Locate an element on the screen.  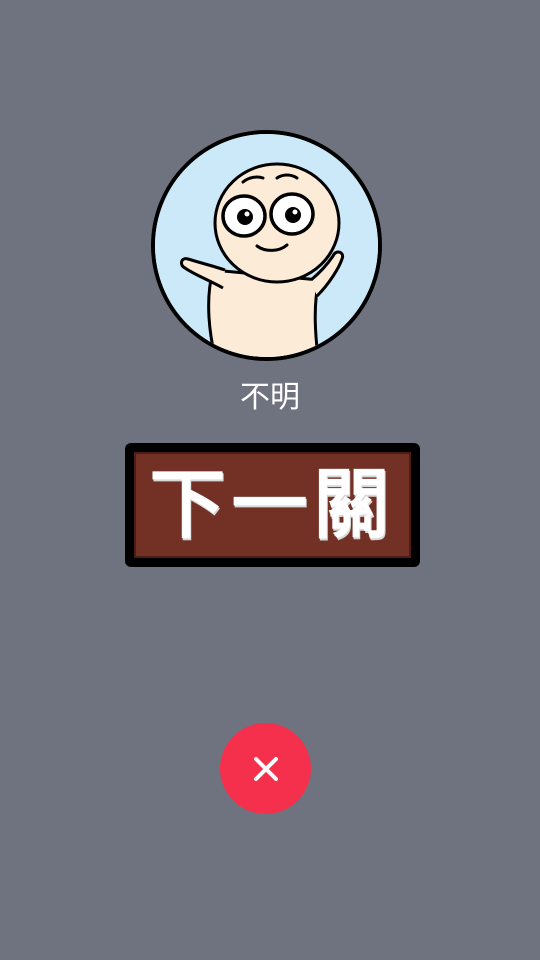
next-level-panel: 下一關 is located at coordinates (272, 505).